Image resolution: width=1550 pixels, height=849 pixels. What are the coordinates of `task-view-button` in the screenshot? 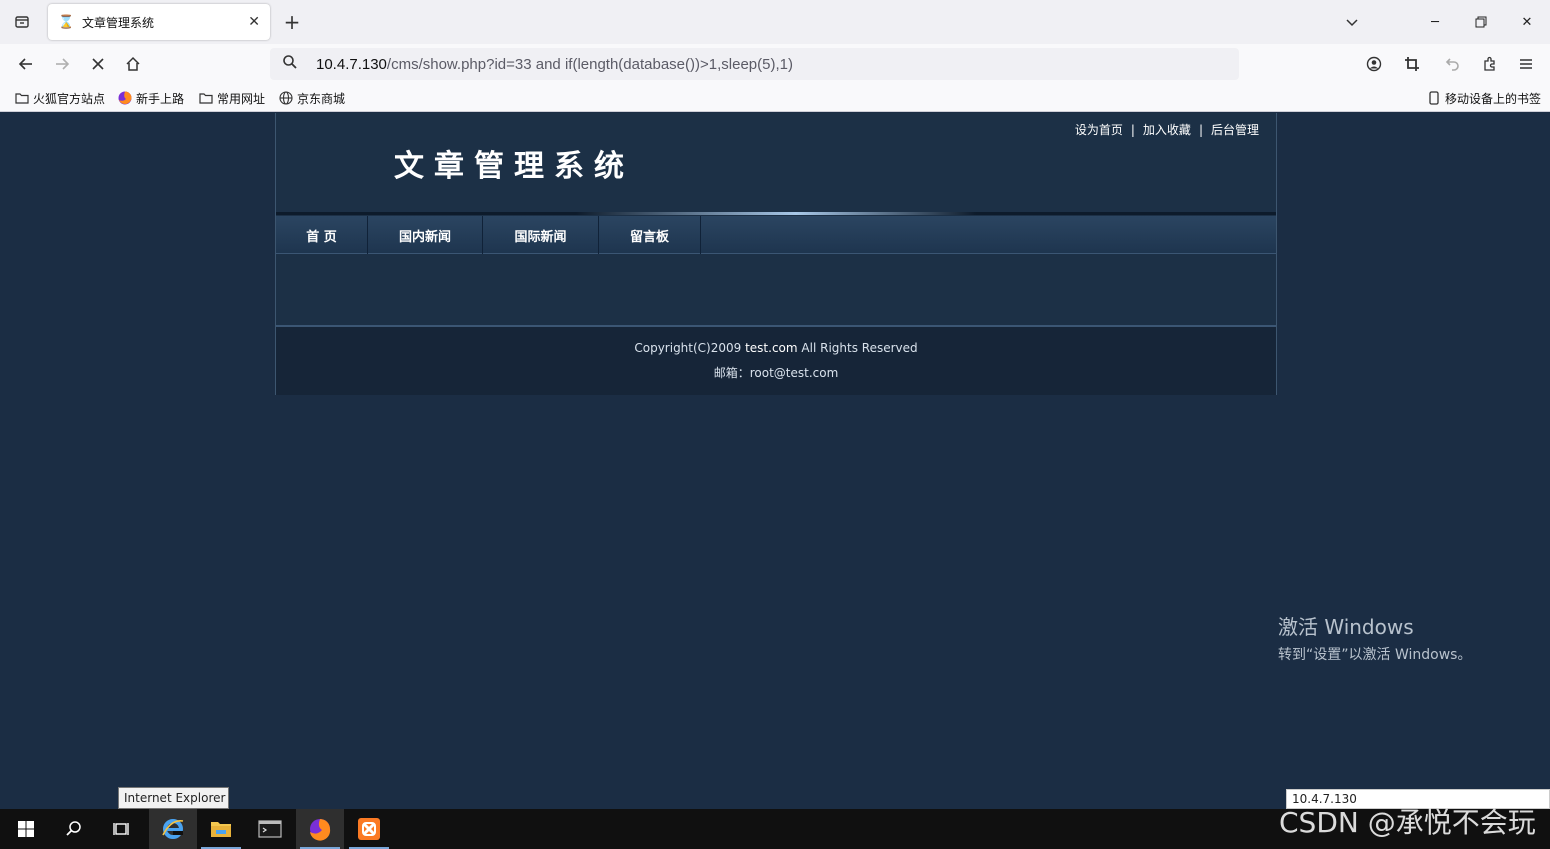 It's located at (122, 829).